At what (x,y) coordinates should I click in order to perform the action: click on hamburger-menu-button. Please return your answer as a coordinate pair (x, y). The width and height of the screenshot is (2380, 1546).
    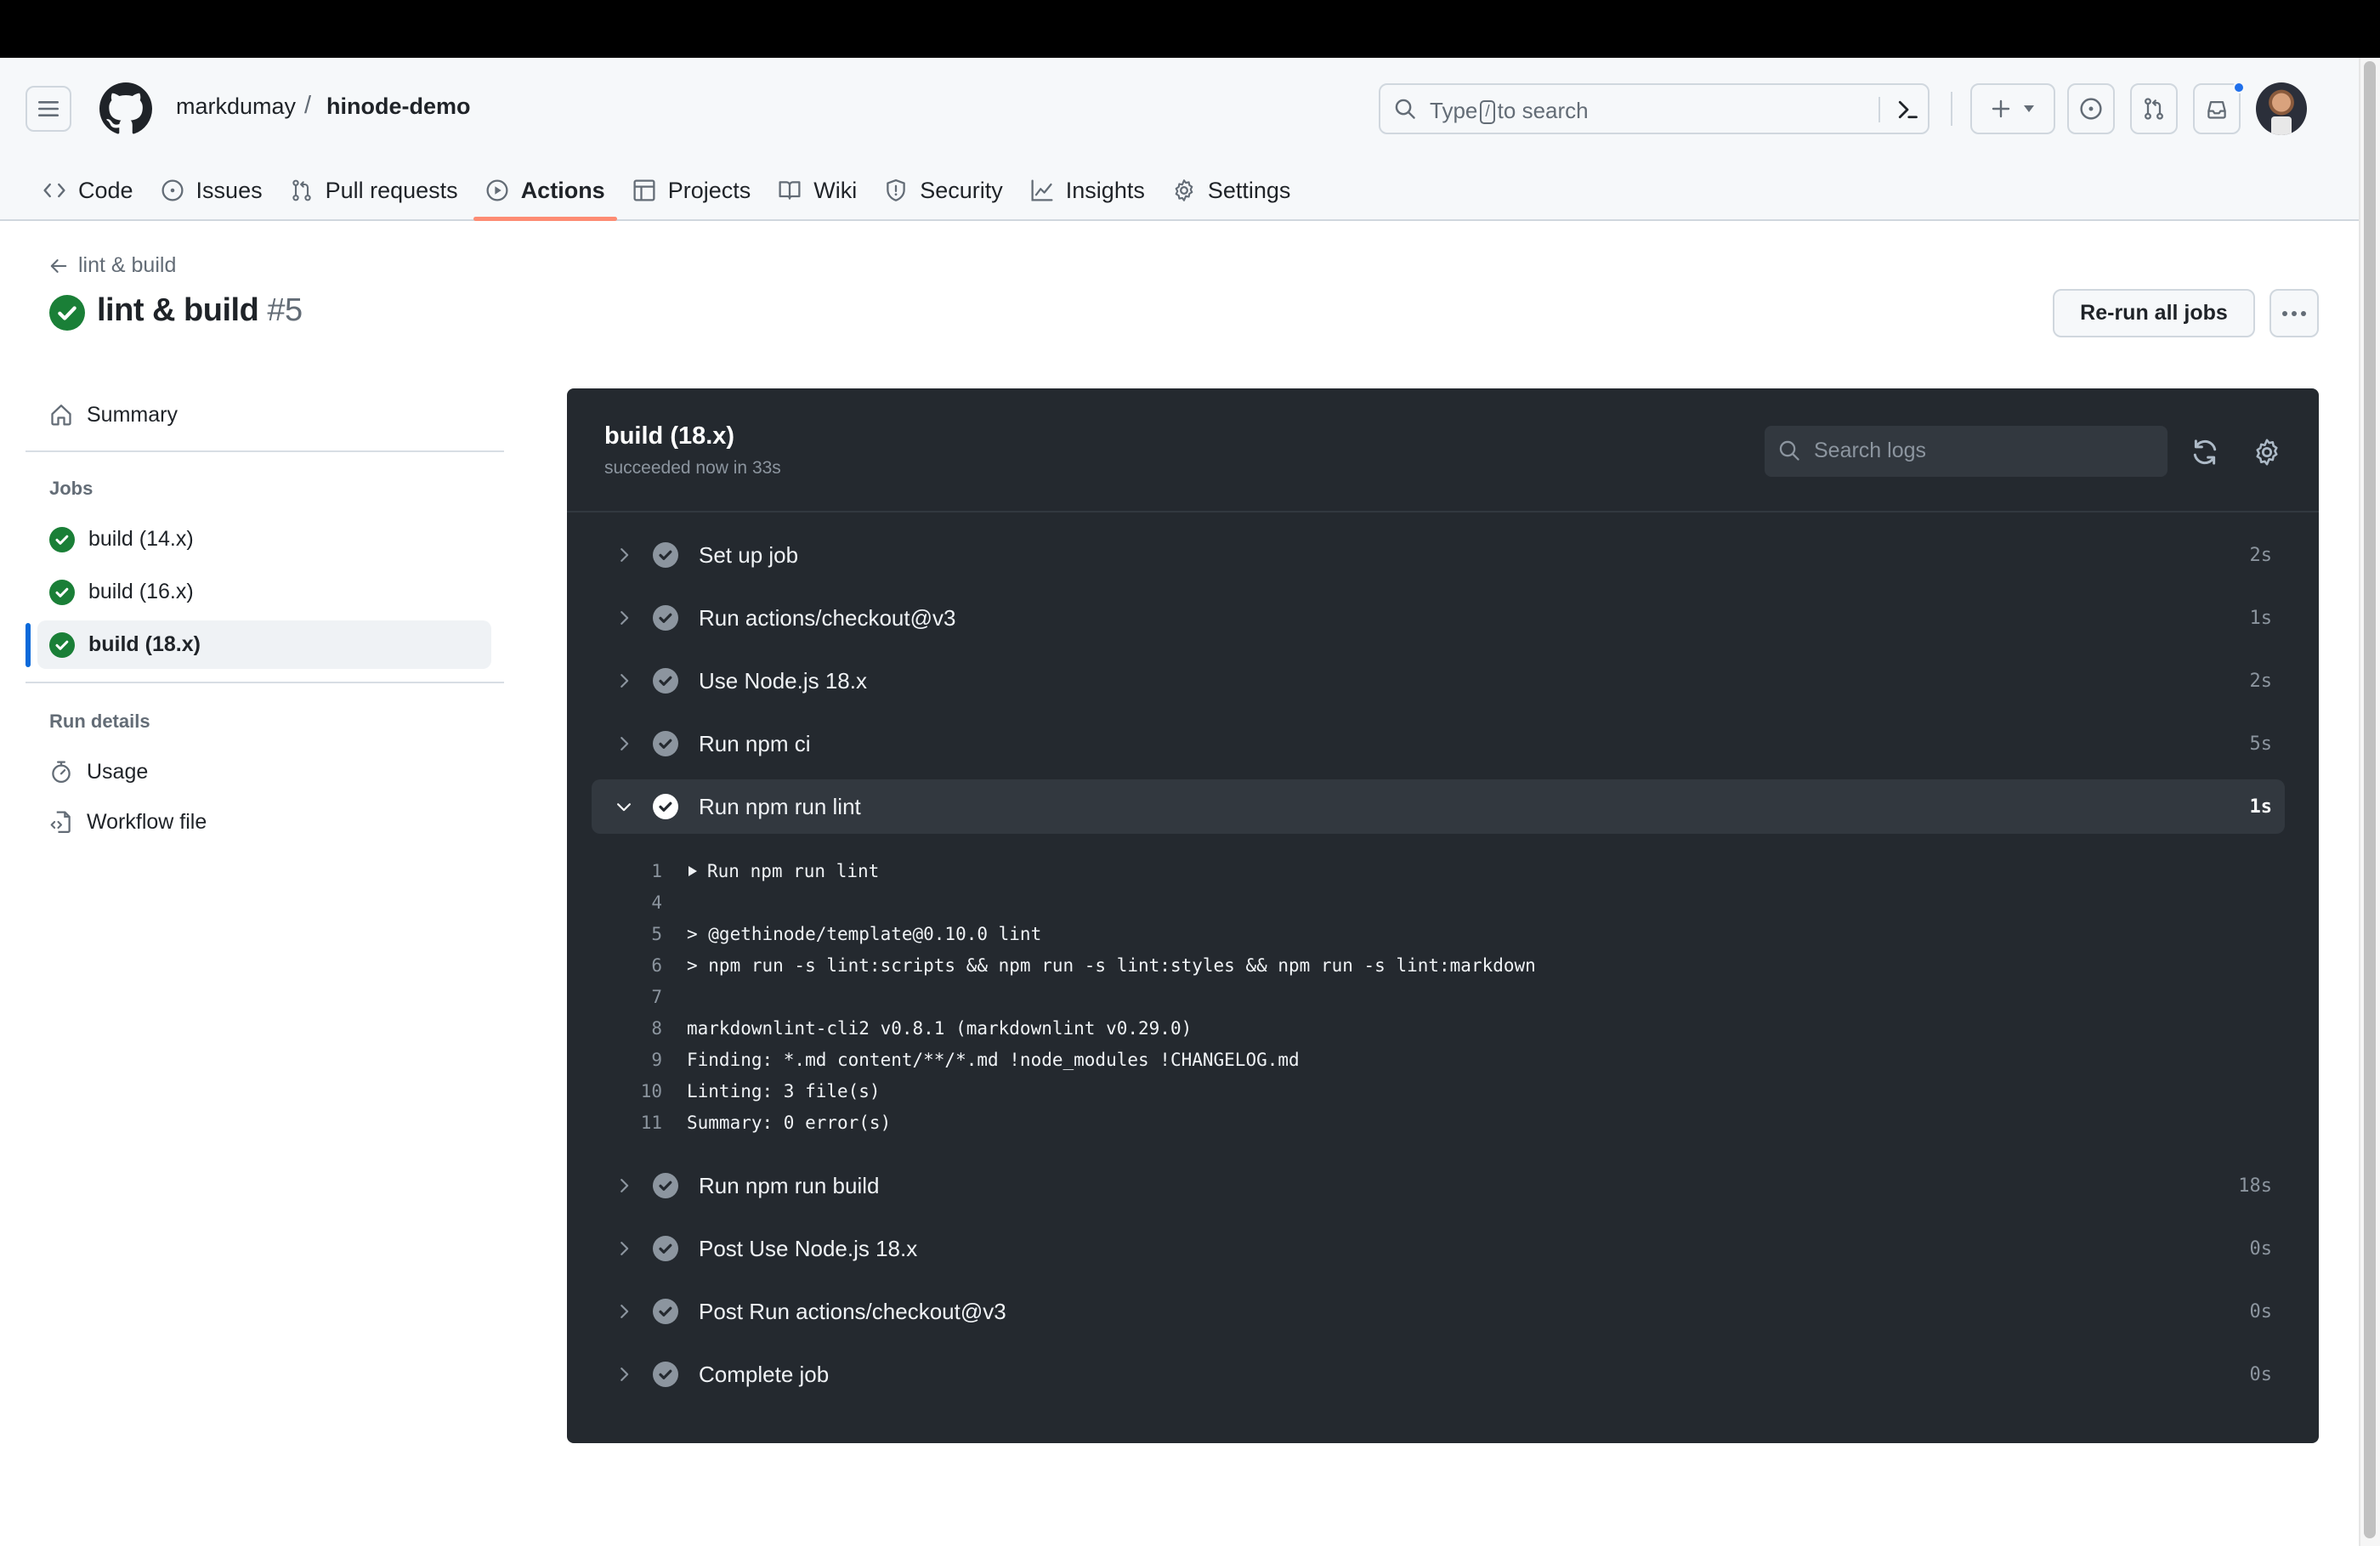
    Looking at the image, I should click on (48, 109).